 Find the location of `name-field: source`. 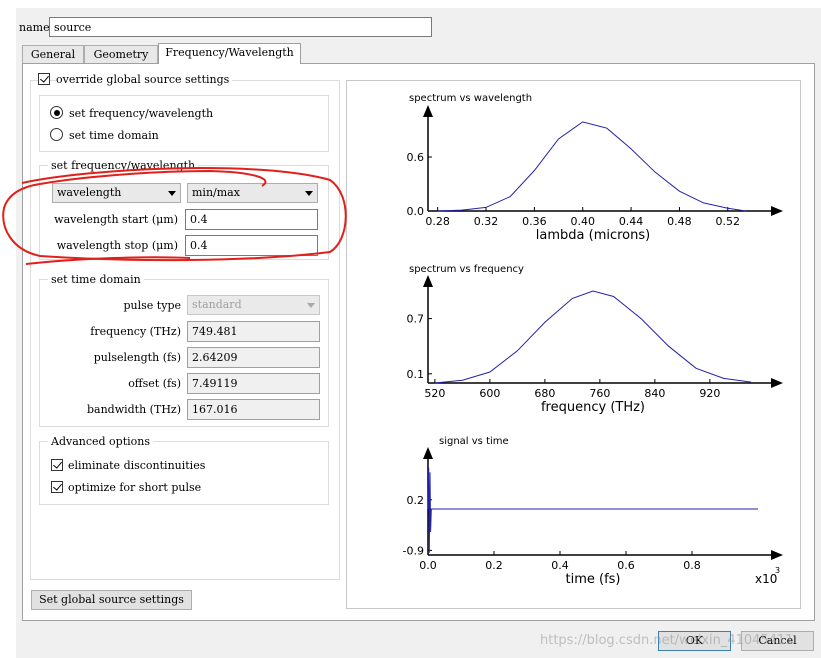

name-field: source is located at coordinates (240, 27).